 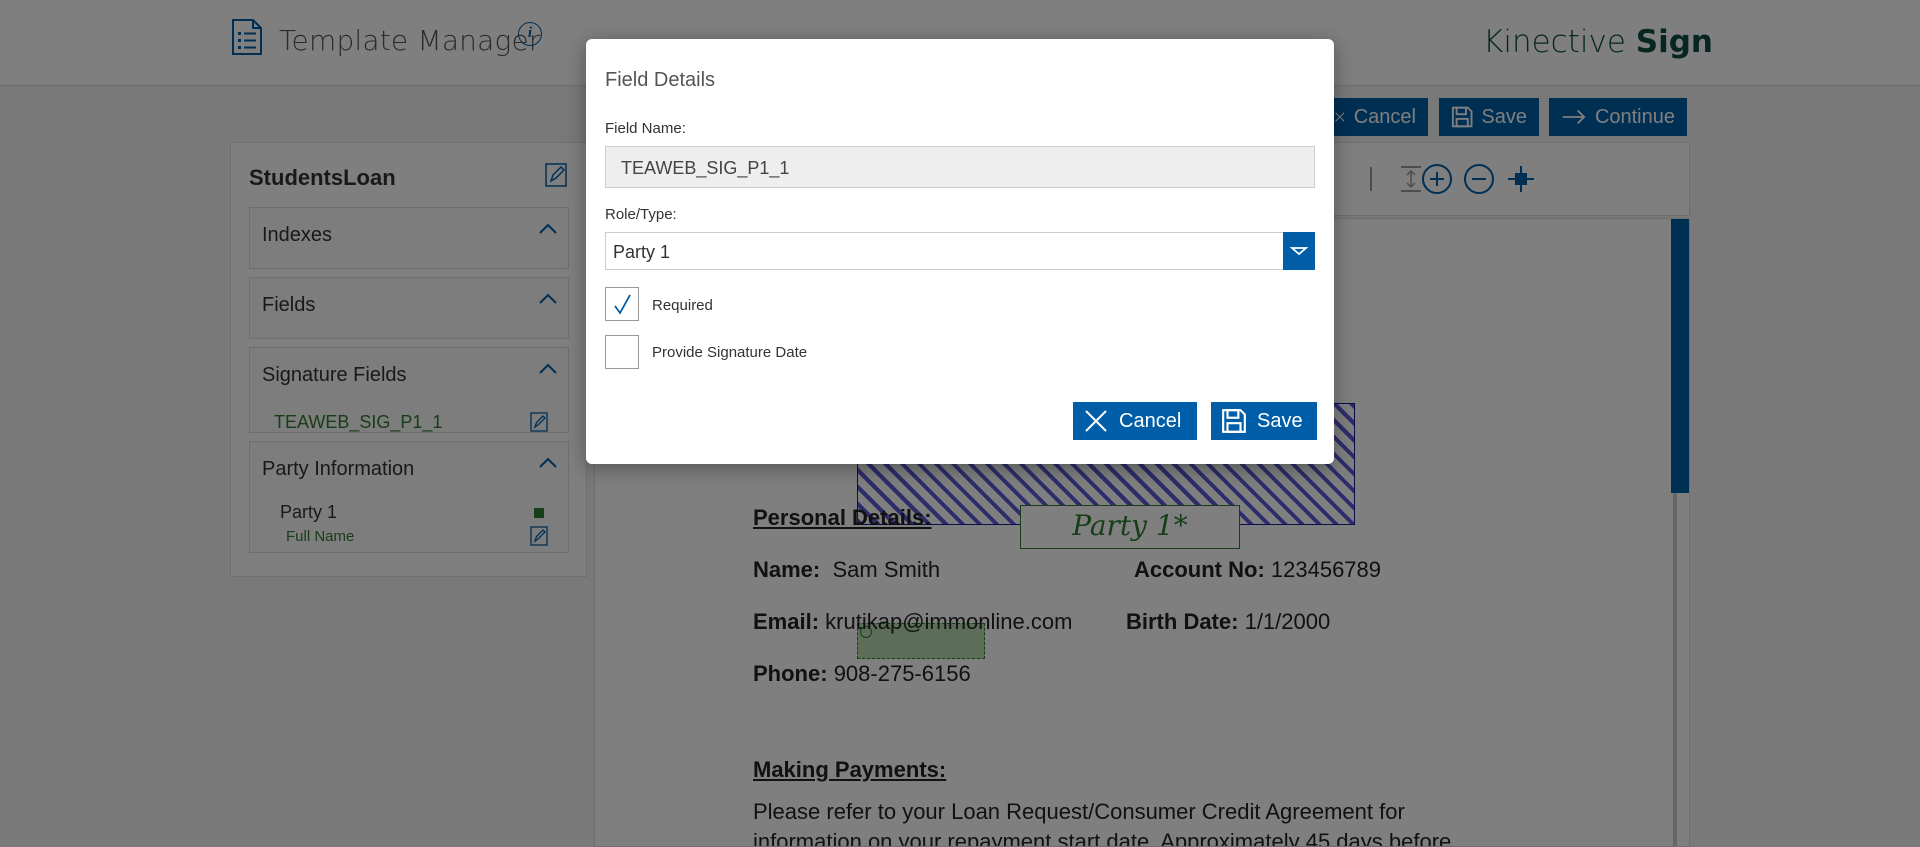 What do you see at coordinates (660, 80) in the screenshot?
I see `dialog-title: Field Details` at bounding box center [660, 80].